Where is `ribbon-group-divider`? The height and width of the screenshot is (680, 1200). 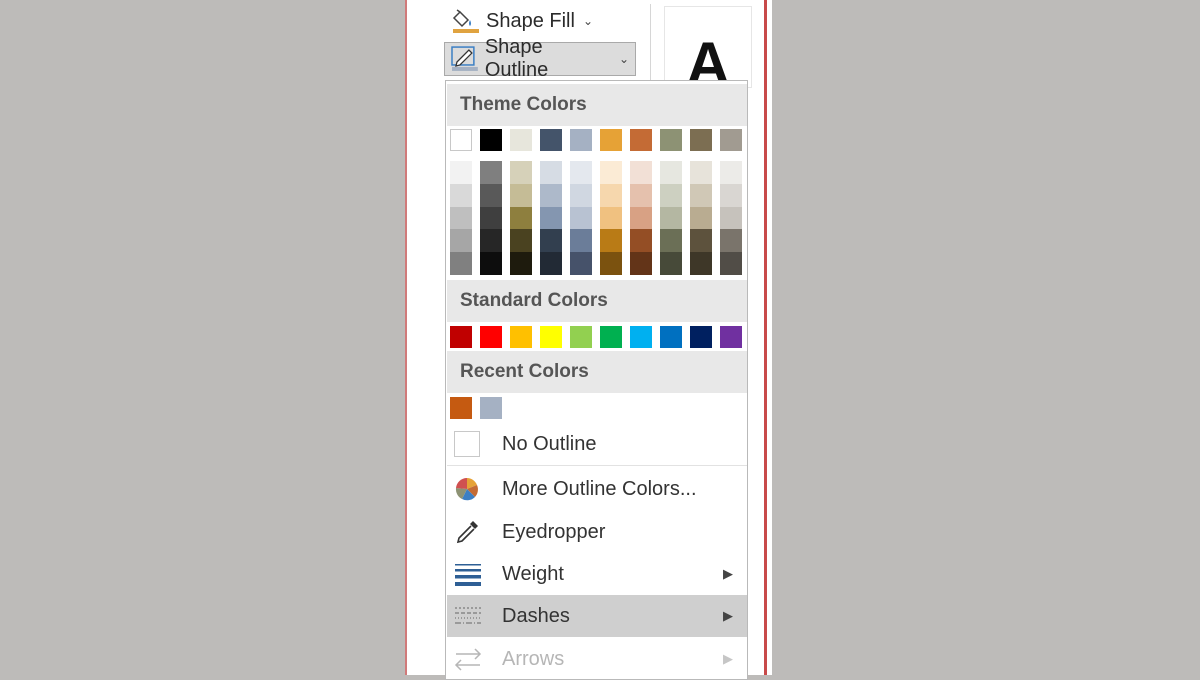
ribbon-group-divider is located at coordinates (650, 42).